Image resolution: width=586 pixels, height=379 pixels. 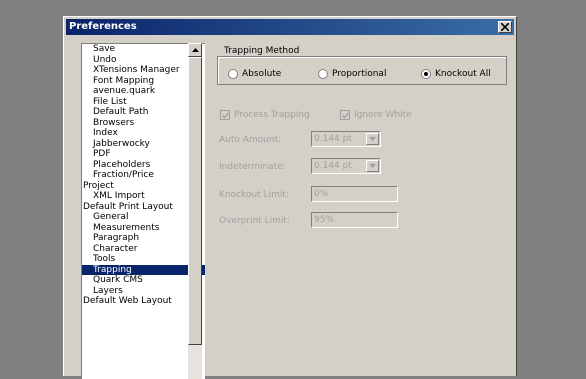 I want to click on list-scrollbar, so click(x=195, y=211).